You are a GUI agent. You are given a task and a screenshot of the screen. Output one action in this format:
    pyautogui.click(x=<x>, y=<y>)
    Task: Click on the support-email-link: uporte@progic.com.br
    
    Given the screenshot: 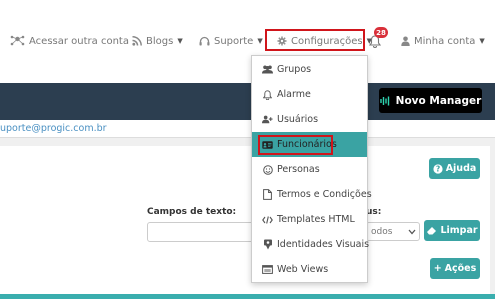 What is the action you would take?
    pyautogui.click(x=53, y=128)
    